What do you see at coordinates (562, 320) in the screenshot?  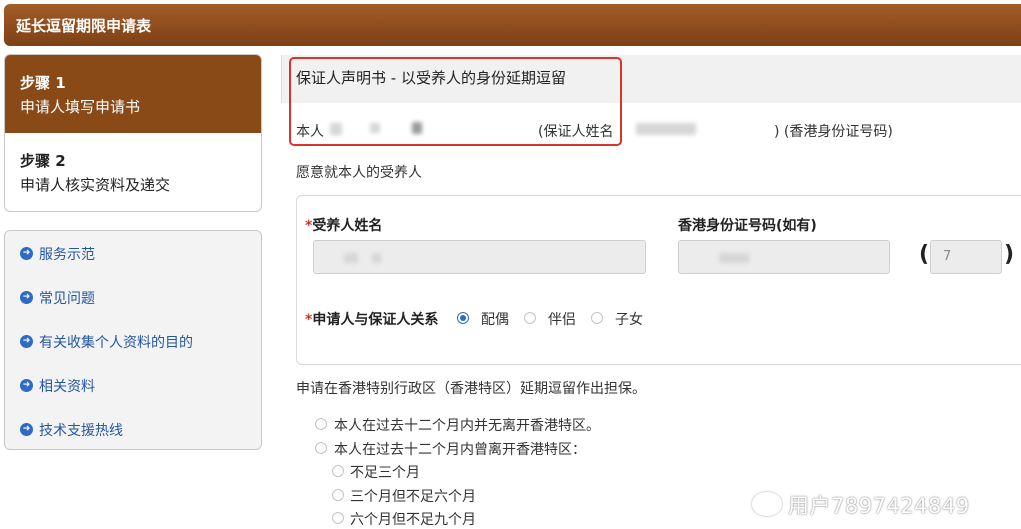 I see `relation-partner-label: 伴侣` at bounding box center [562, 320].